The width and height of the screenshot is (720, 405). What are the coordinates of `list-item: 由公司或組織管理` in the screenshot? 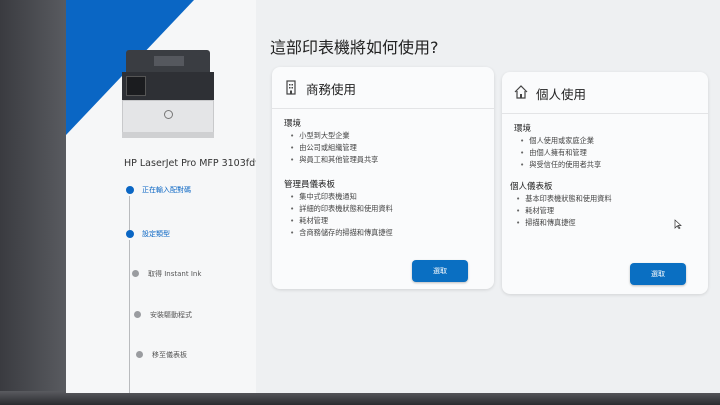 It's located at (334, 148).